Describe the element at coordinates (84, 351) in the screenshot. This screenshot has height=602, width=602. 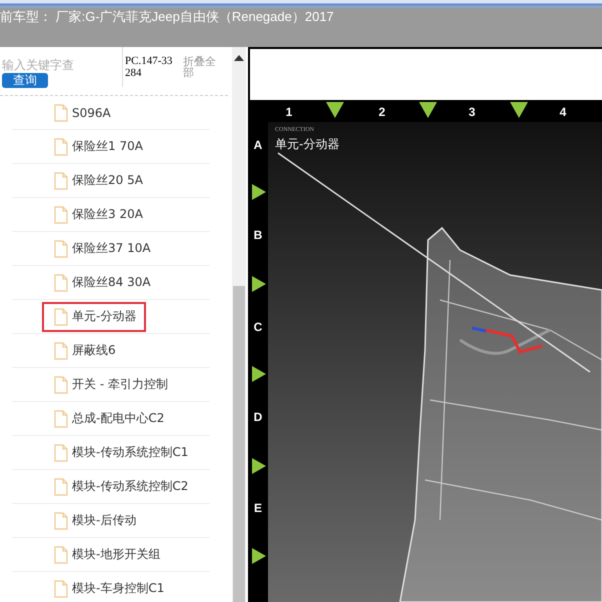
I see `tree-item: 屏蔽线6` at that location.